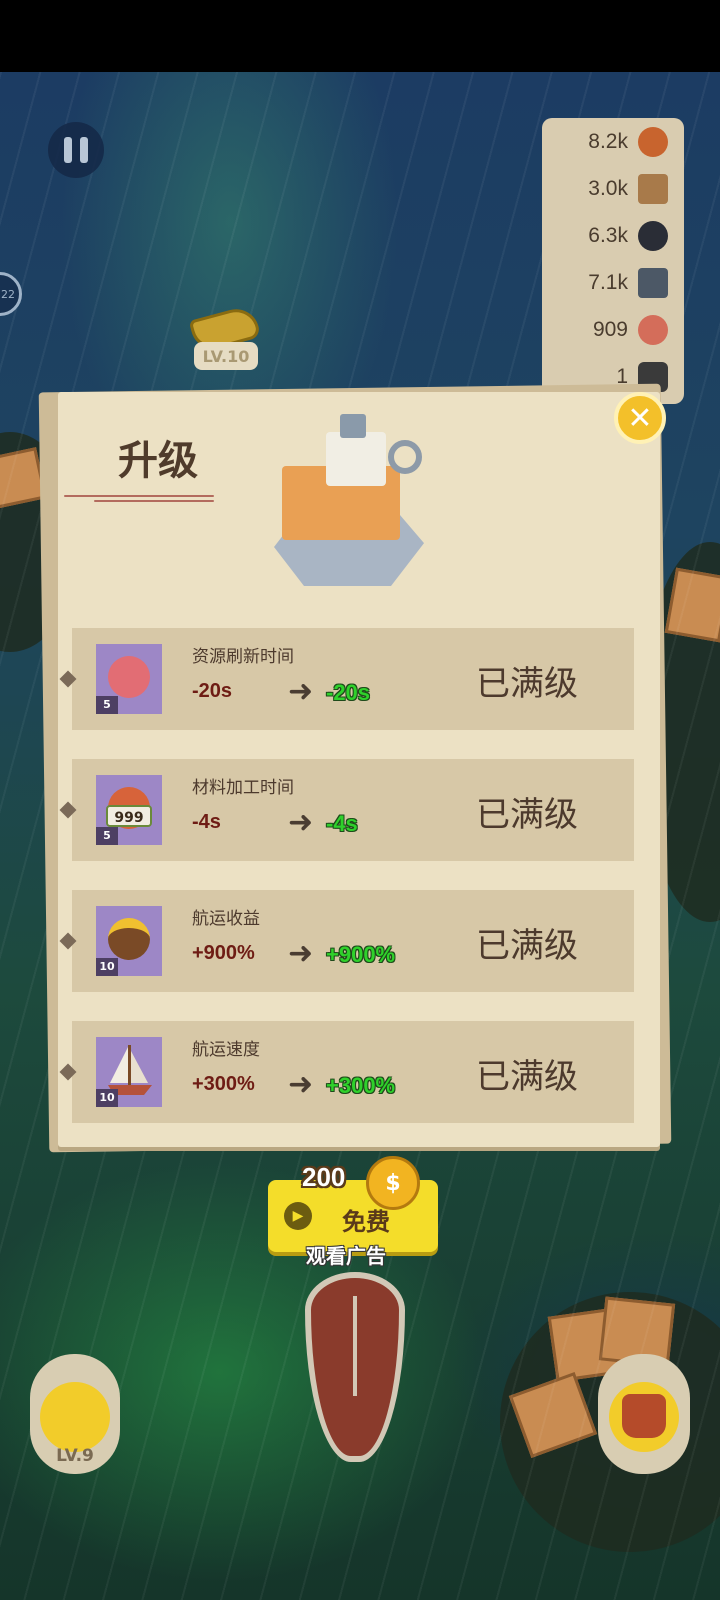 Image resolution: width=720 pixels, height=1600 pixels. What do you see at coordinates (393, 1183) in the screenshot?
I see `coin-icon: $` at bounding box center [393, 1183].